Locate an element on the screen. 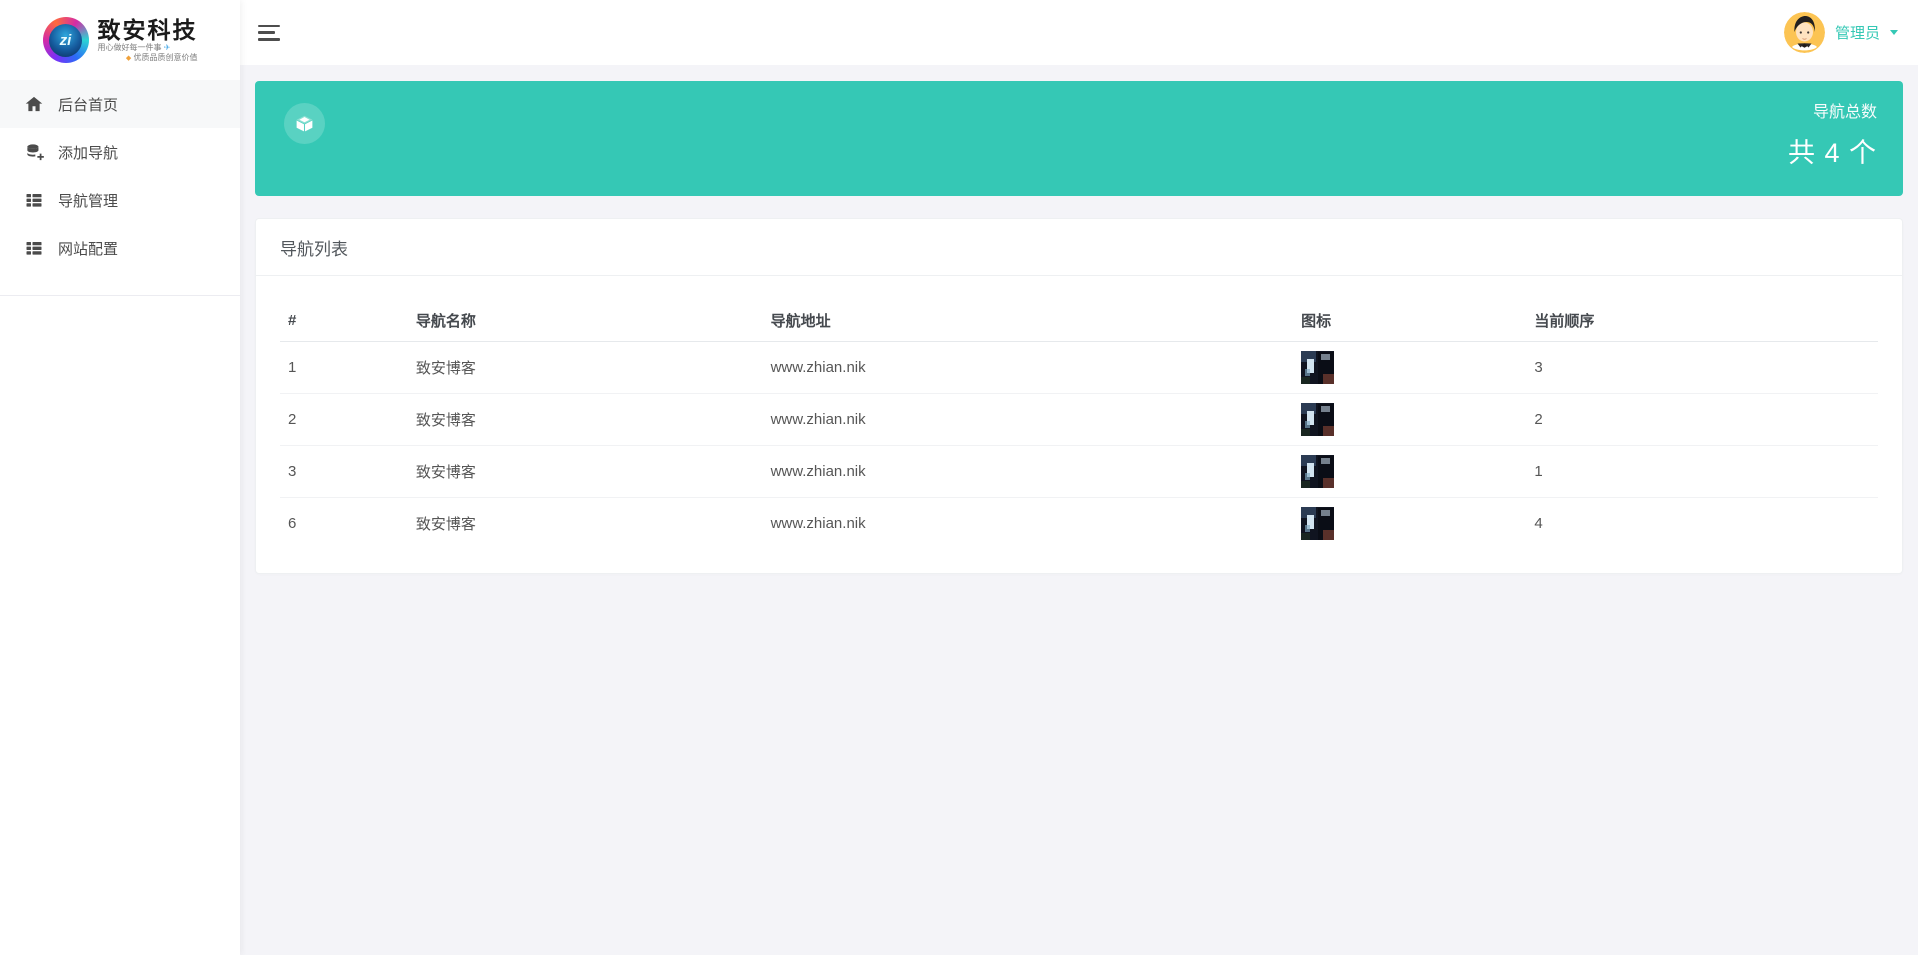 Image resolution: width=1918 pixels, height=955 pixels. logo-badge-text: zi is located at coordinates (65, 40).